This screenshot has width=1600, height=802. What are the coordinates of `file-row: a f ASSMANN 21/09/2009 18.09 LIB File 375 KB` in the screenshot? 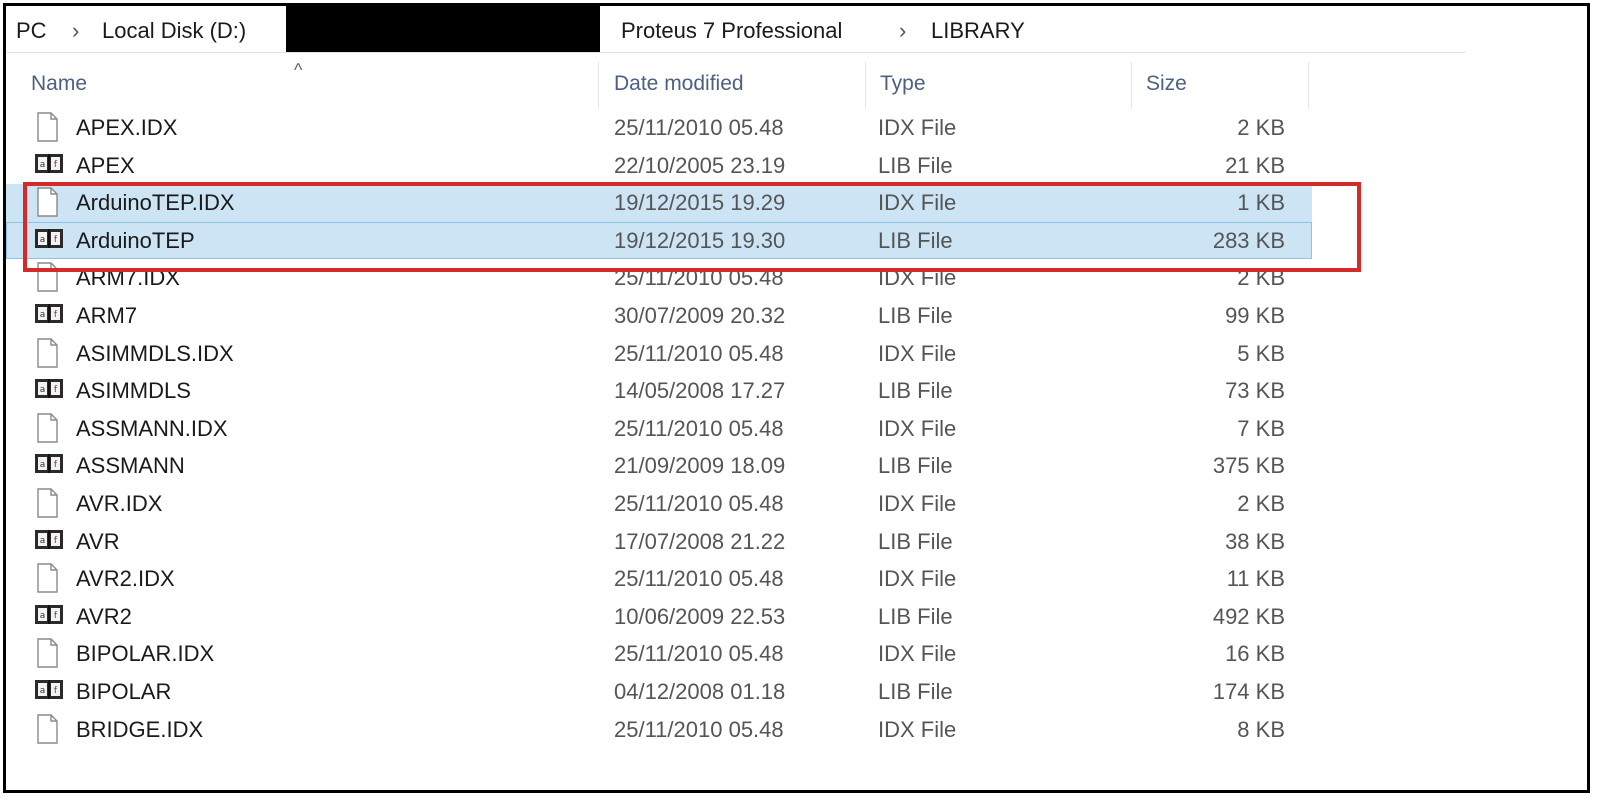 It's located at (659, 466).